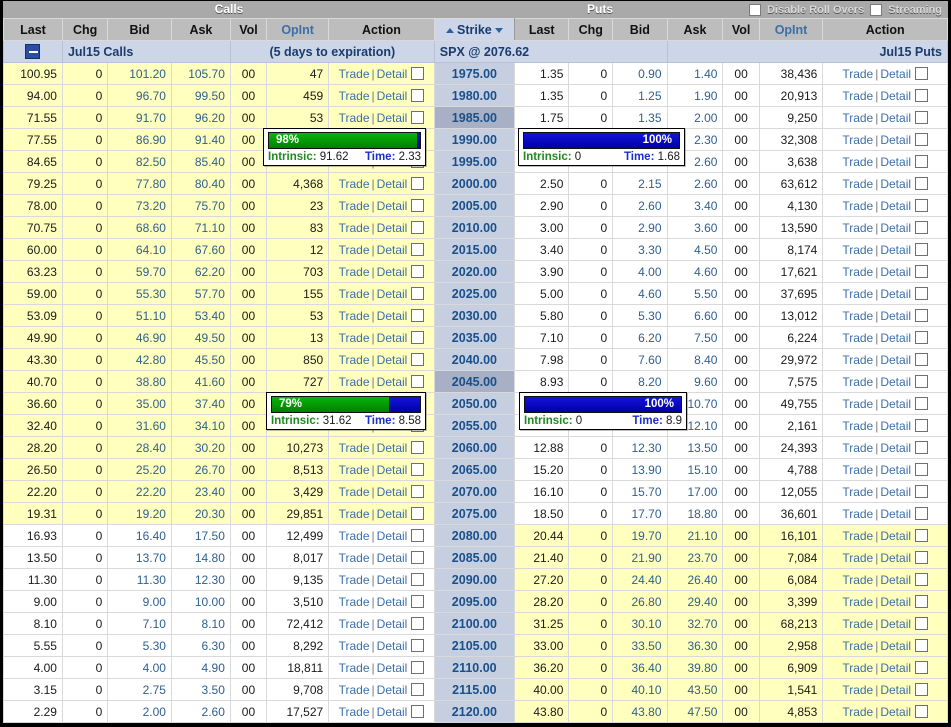  I want to click on header-put-last: Last, so click(542, 29).